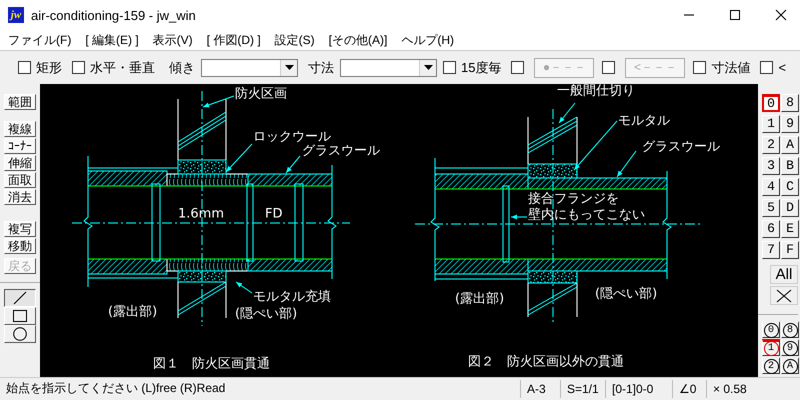  Describe the element at coordinates (771, 103) in the screenshot. I see `layer-button: 0` at that location.